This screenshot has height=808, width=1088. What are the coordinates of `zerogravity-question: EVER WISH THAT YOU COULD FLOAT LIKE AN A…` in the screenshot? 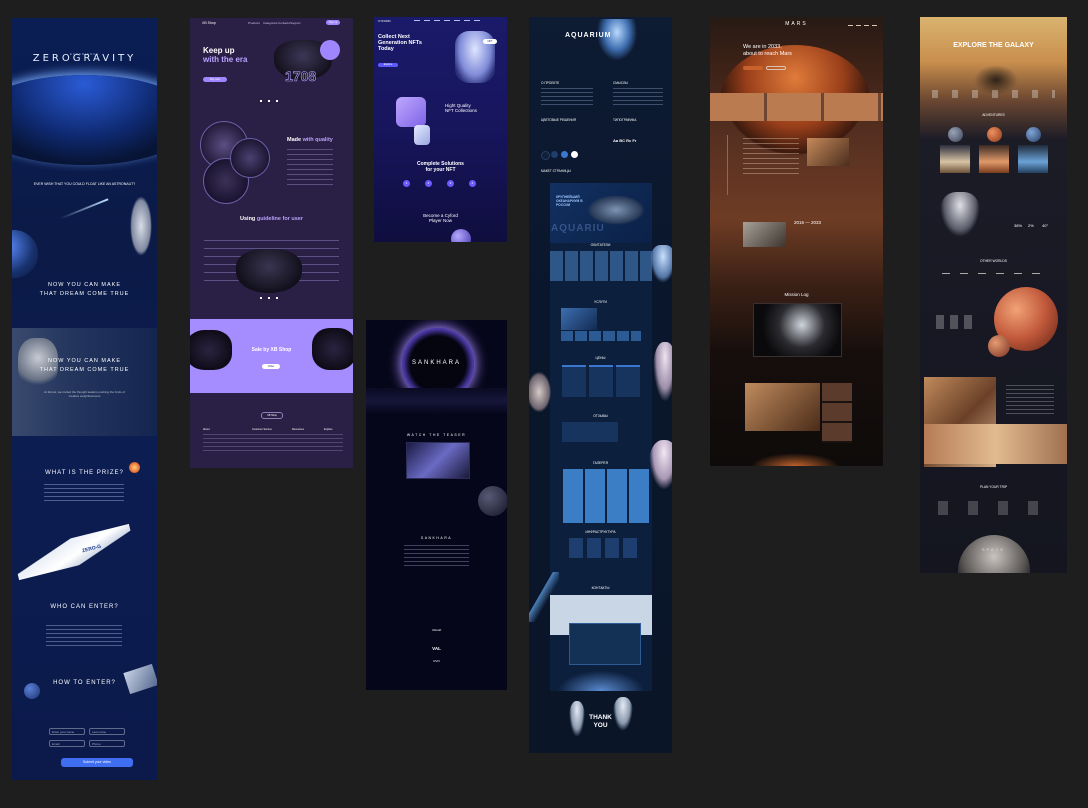 It's located at (84, 184).